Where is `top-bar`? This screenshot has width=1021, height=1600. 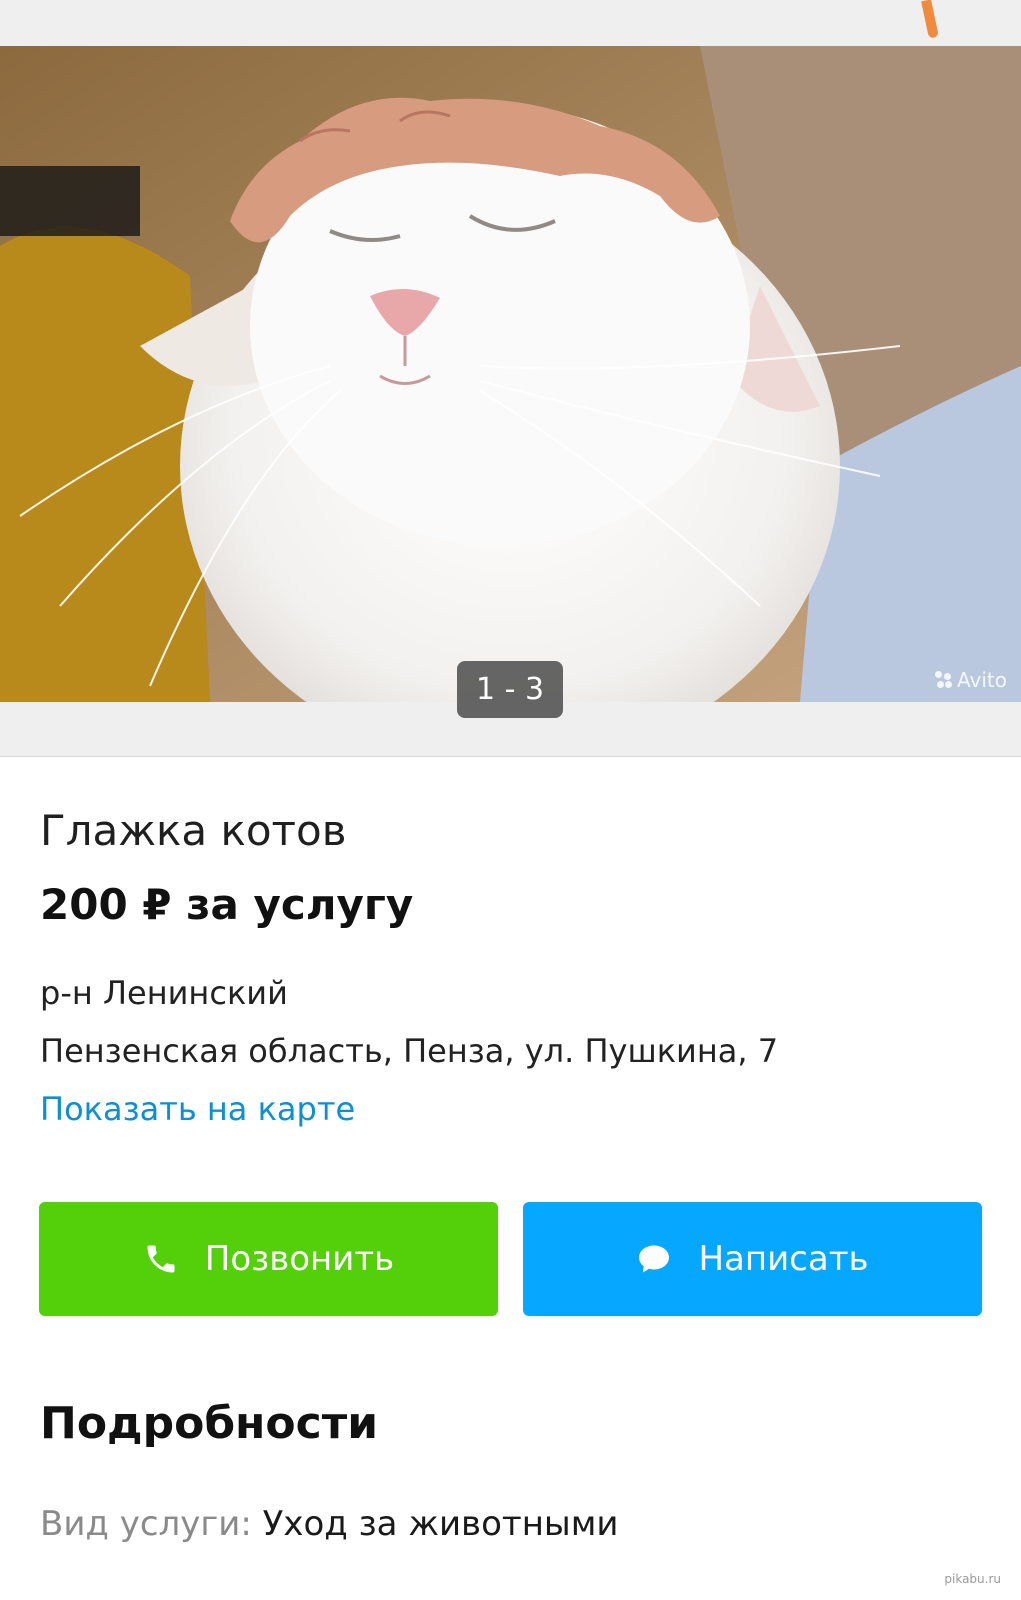 top-bar is located at coordinates (510, 23).